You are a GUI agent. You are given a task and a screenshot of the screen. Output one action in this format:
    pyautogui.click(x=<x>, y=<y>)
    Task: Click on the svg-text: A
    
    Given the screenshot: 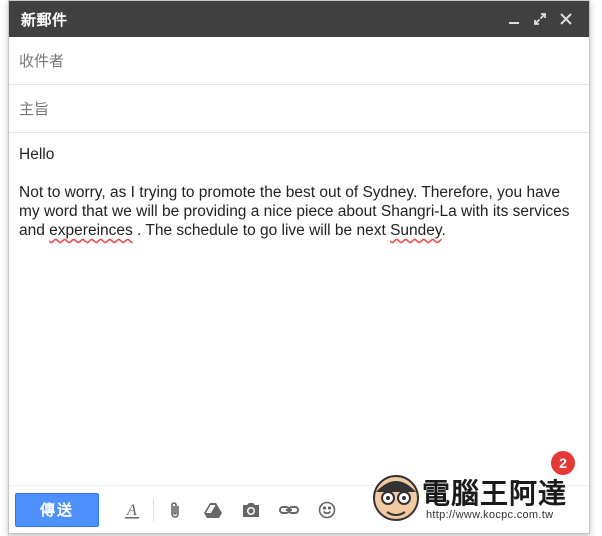 What is the action you would take?
    pyautogui.click(x=131, y=510)
    